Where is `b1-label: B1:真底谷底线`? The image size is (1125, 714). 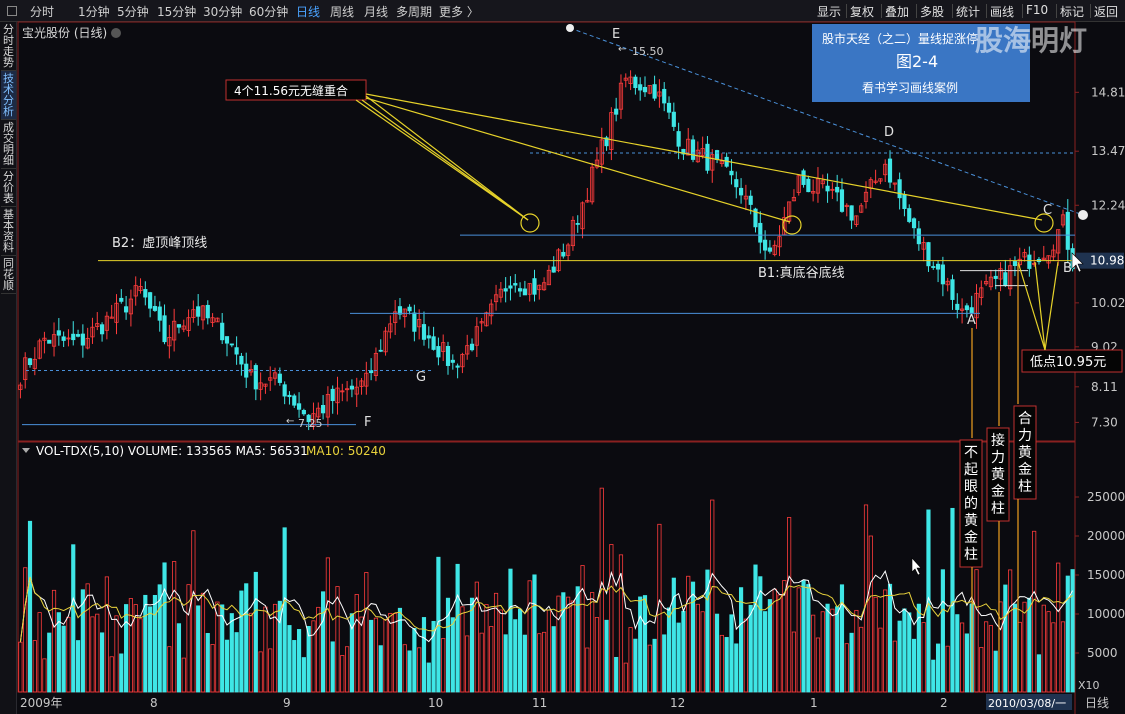
b1-label: B1:真底谷底线 is located at coordinates (801, 273).